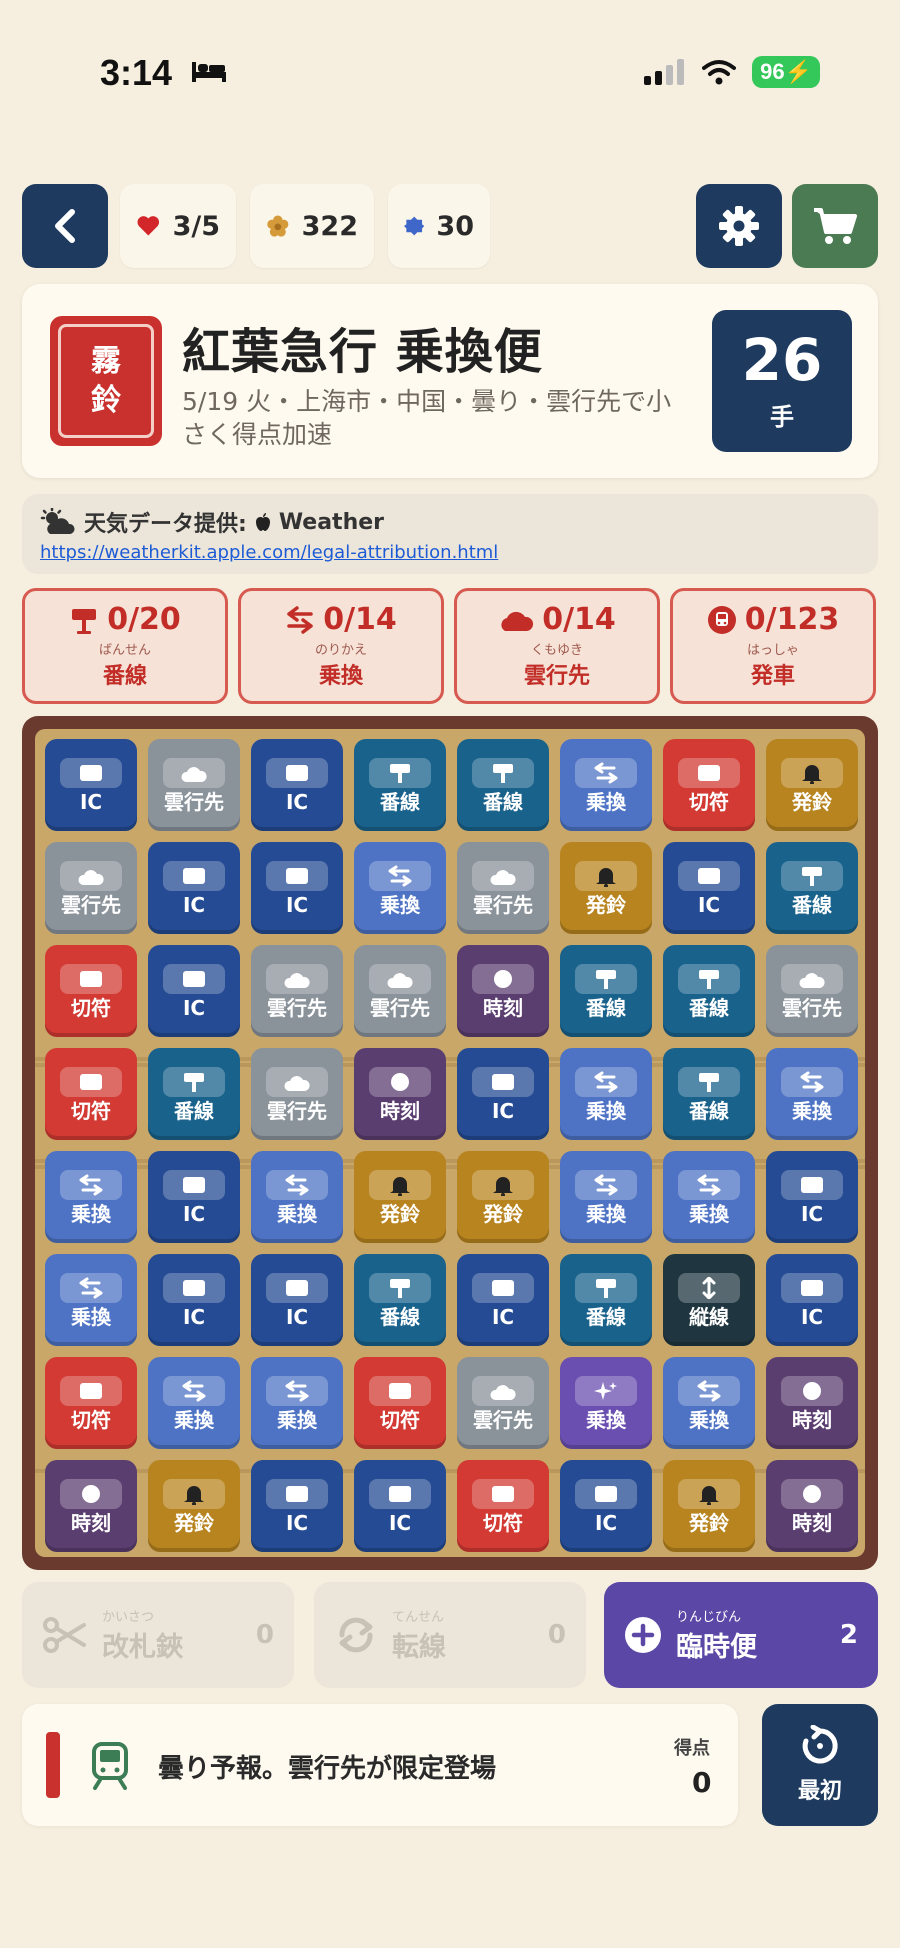 This screenshot has height=1948, width=900. I want to click on tile-label: IC, so click(503, 1111).